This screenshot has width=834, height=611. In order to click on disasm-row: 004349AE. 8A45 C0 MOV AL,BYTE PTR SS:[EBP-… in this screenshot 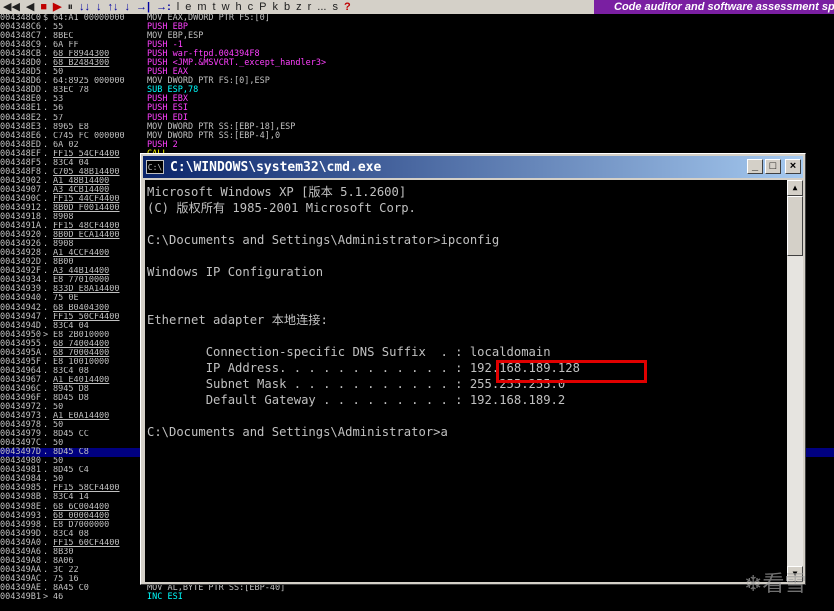, I will do `click(417, 588)`.